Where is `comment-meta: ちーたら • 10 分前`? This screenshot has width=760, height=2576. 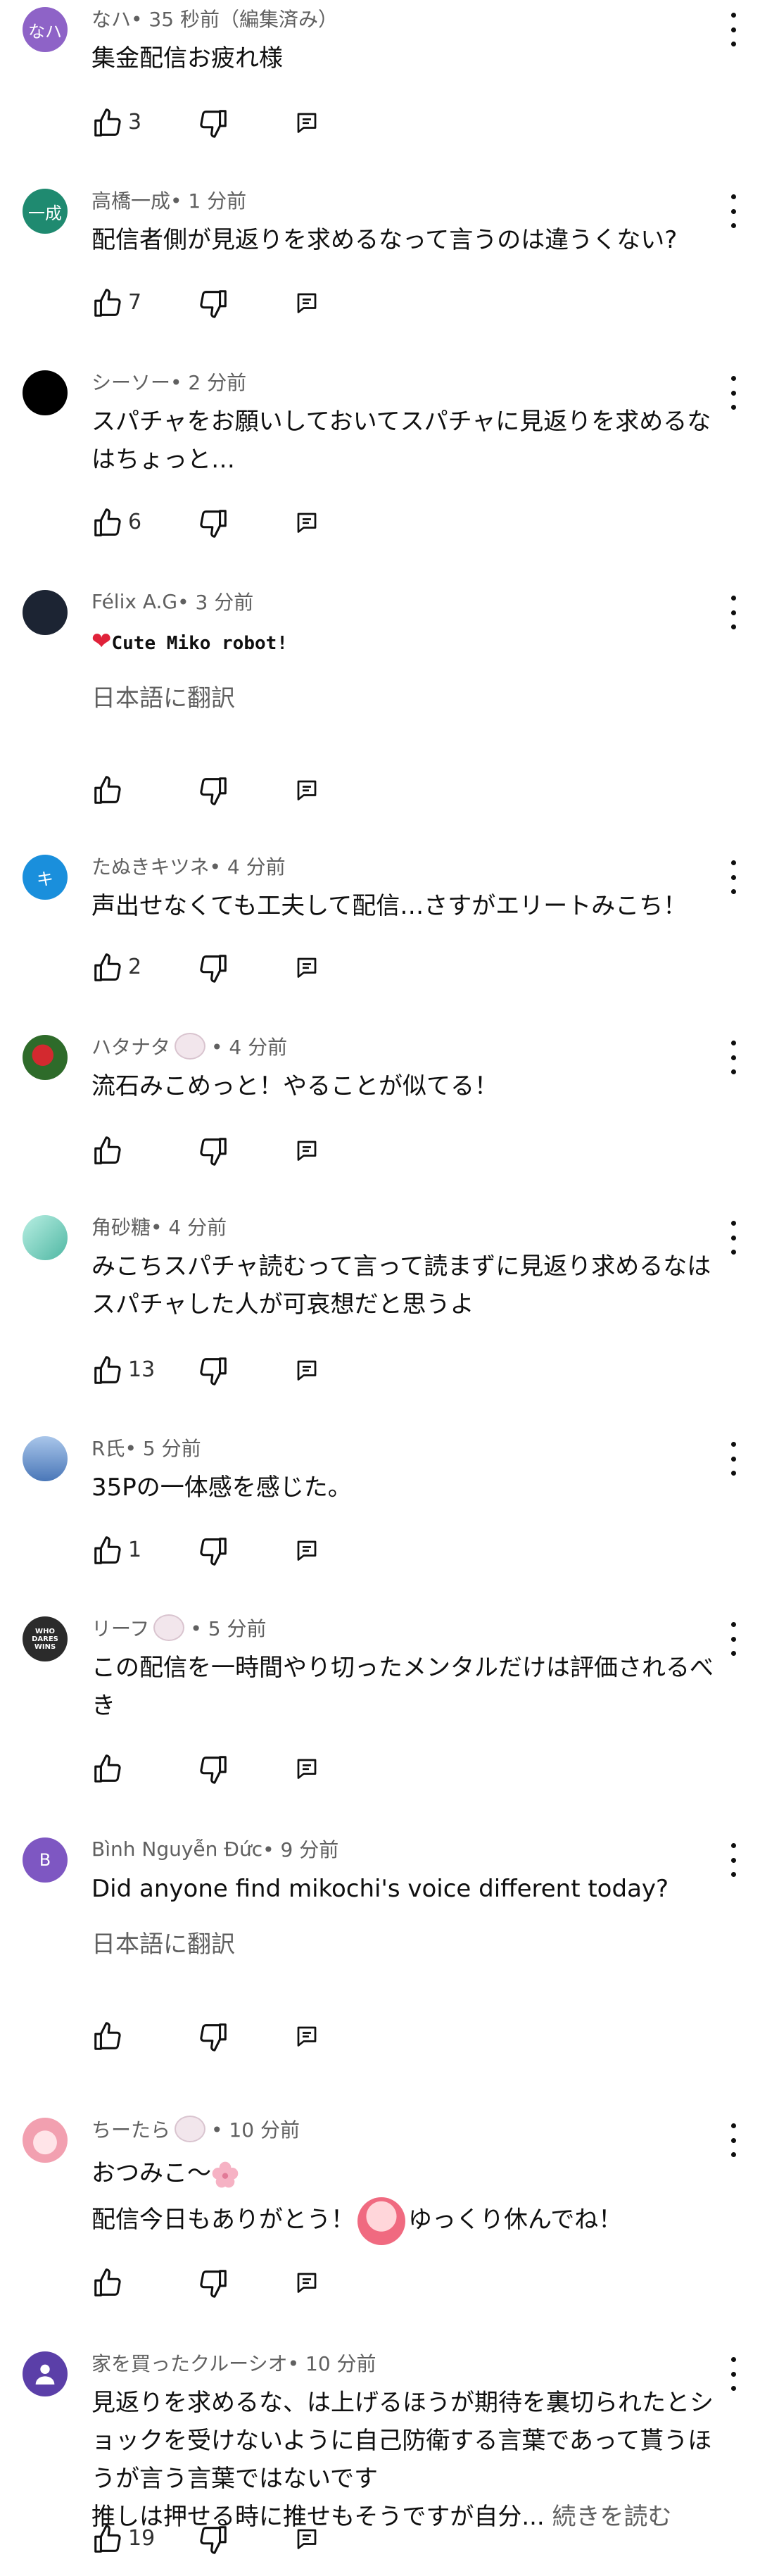 comment-meta: ちーたら • 10 分前 is located at coordinates (195, 2129).